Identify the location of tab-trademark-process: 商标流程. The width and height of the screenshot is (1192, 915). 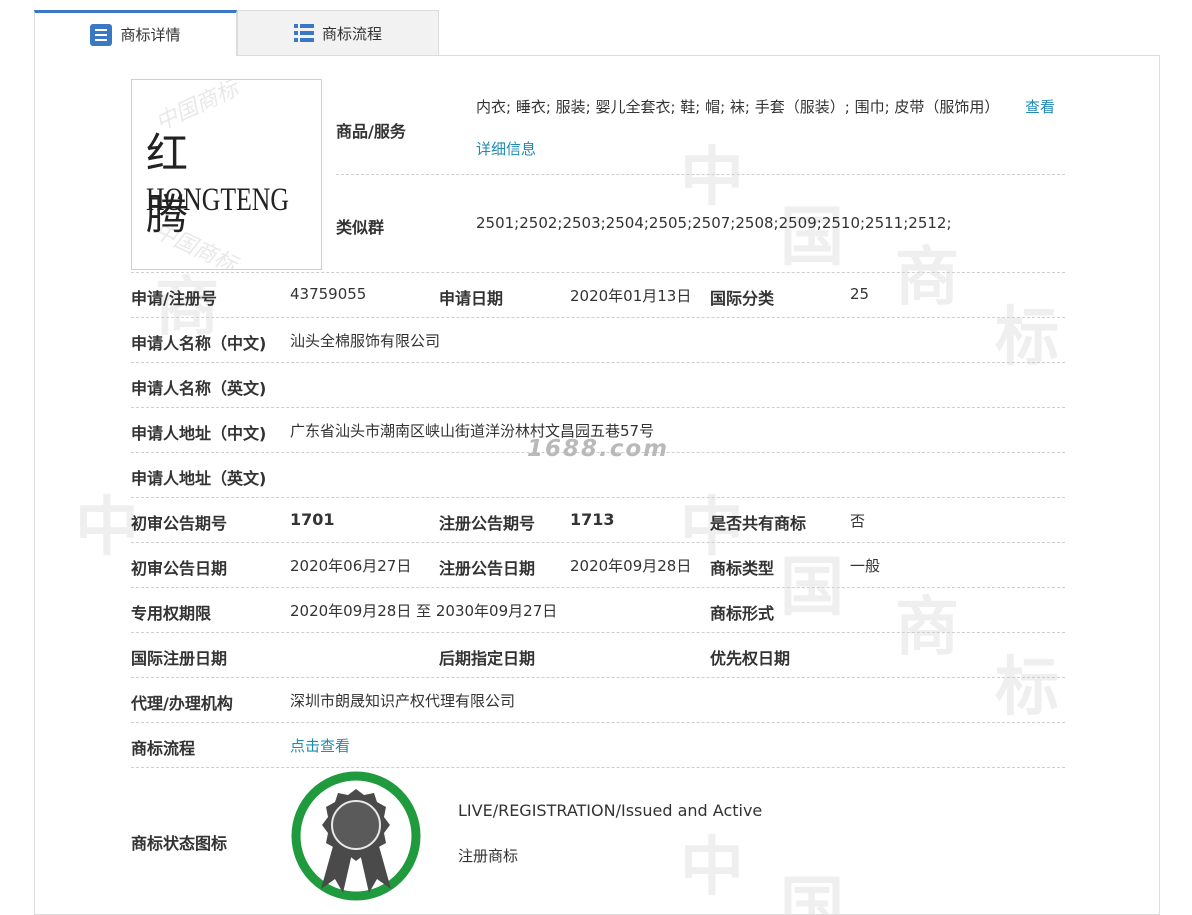
(338, 32).